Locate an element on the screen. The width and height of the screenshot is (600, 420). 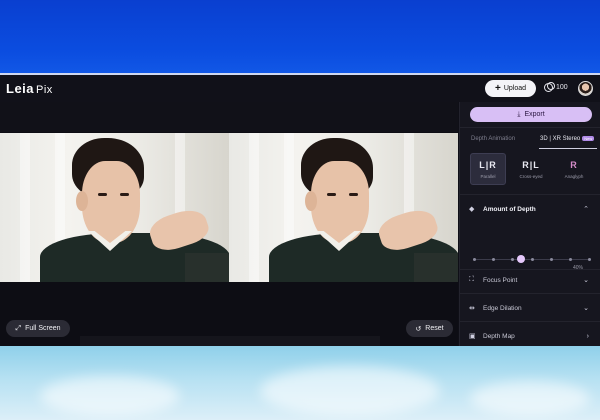
reset-button: ↺ Reset is located at coordinates (429, 328).